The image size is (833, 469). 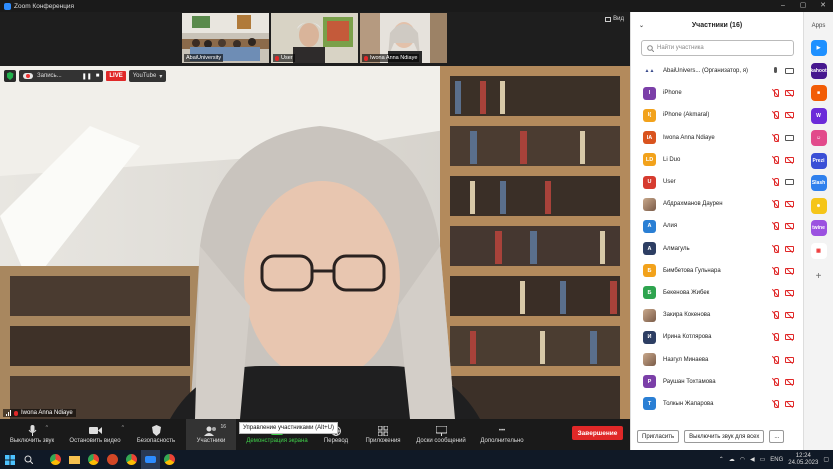 What do you see at coordinates (147, 76) in the screenshot?
I see `stream-platform-dropdown: YouTube ▾` at bounding box center [147, 76].